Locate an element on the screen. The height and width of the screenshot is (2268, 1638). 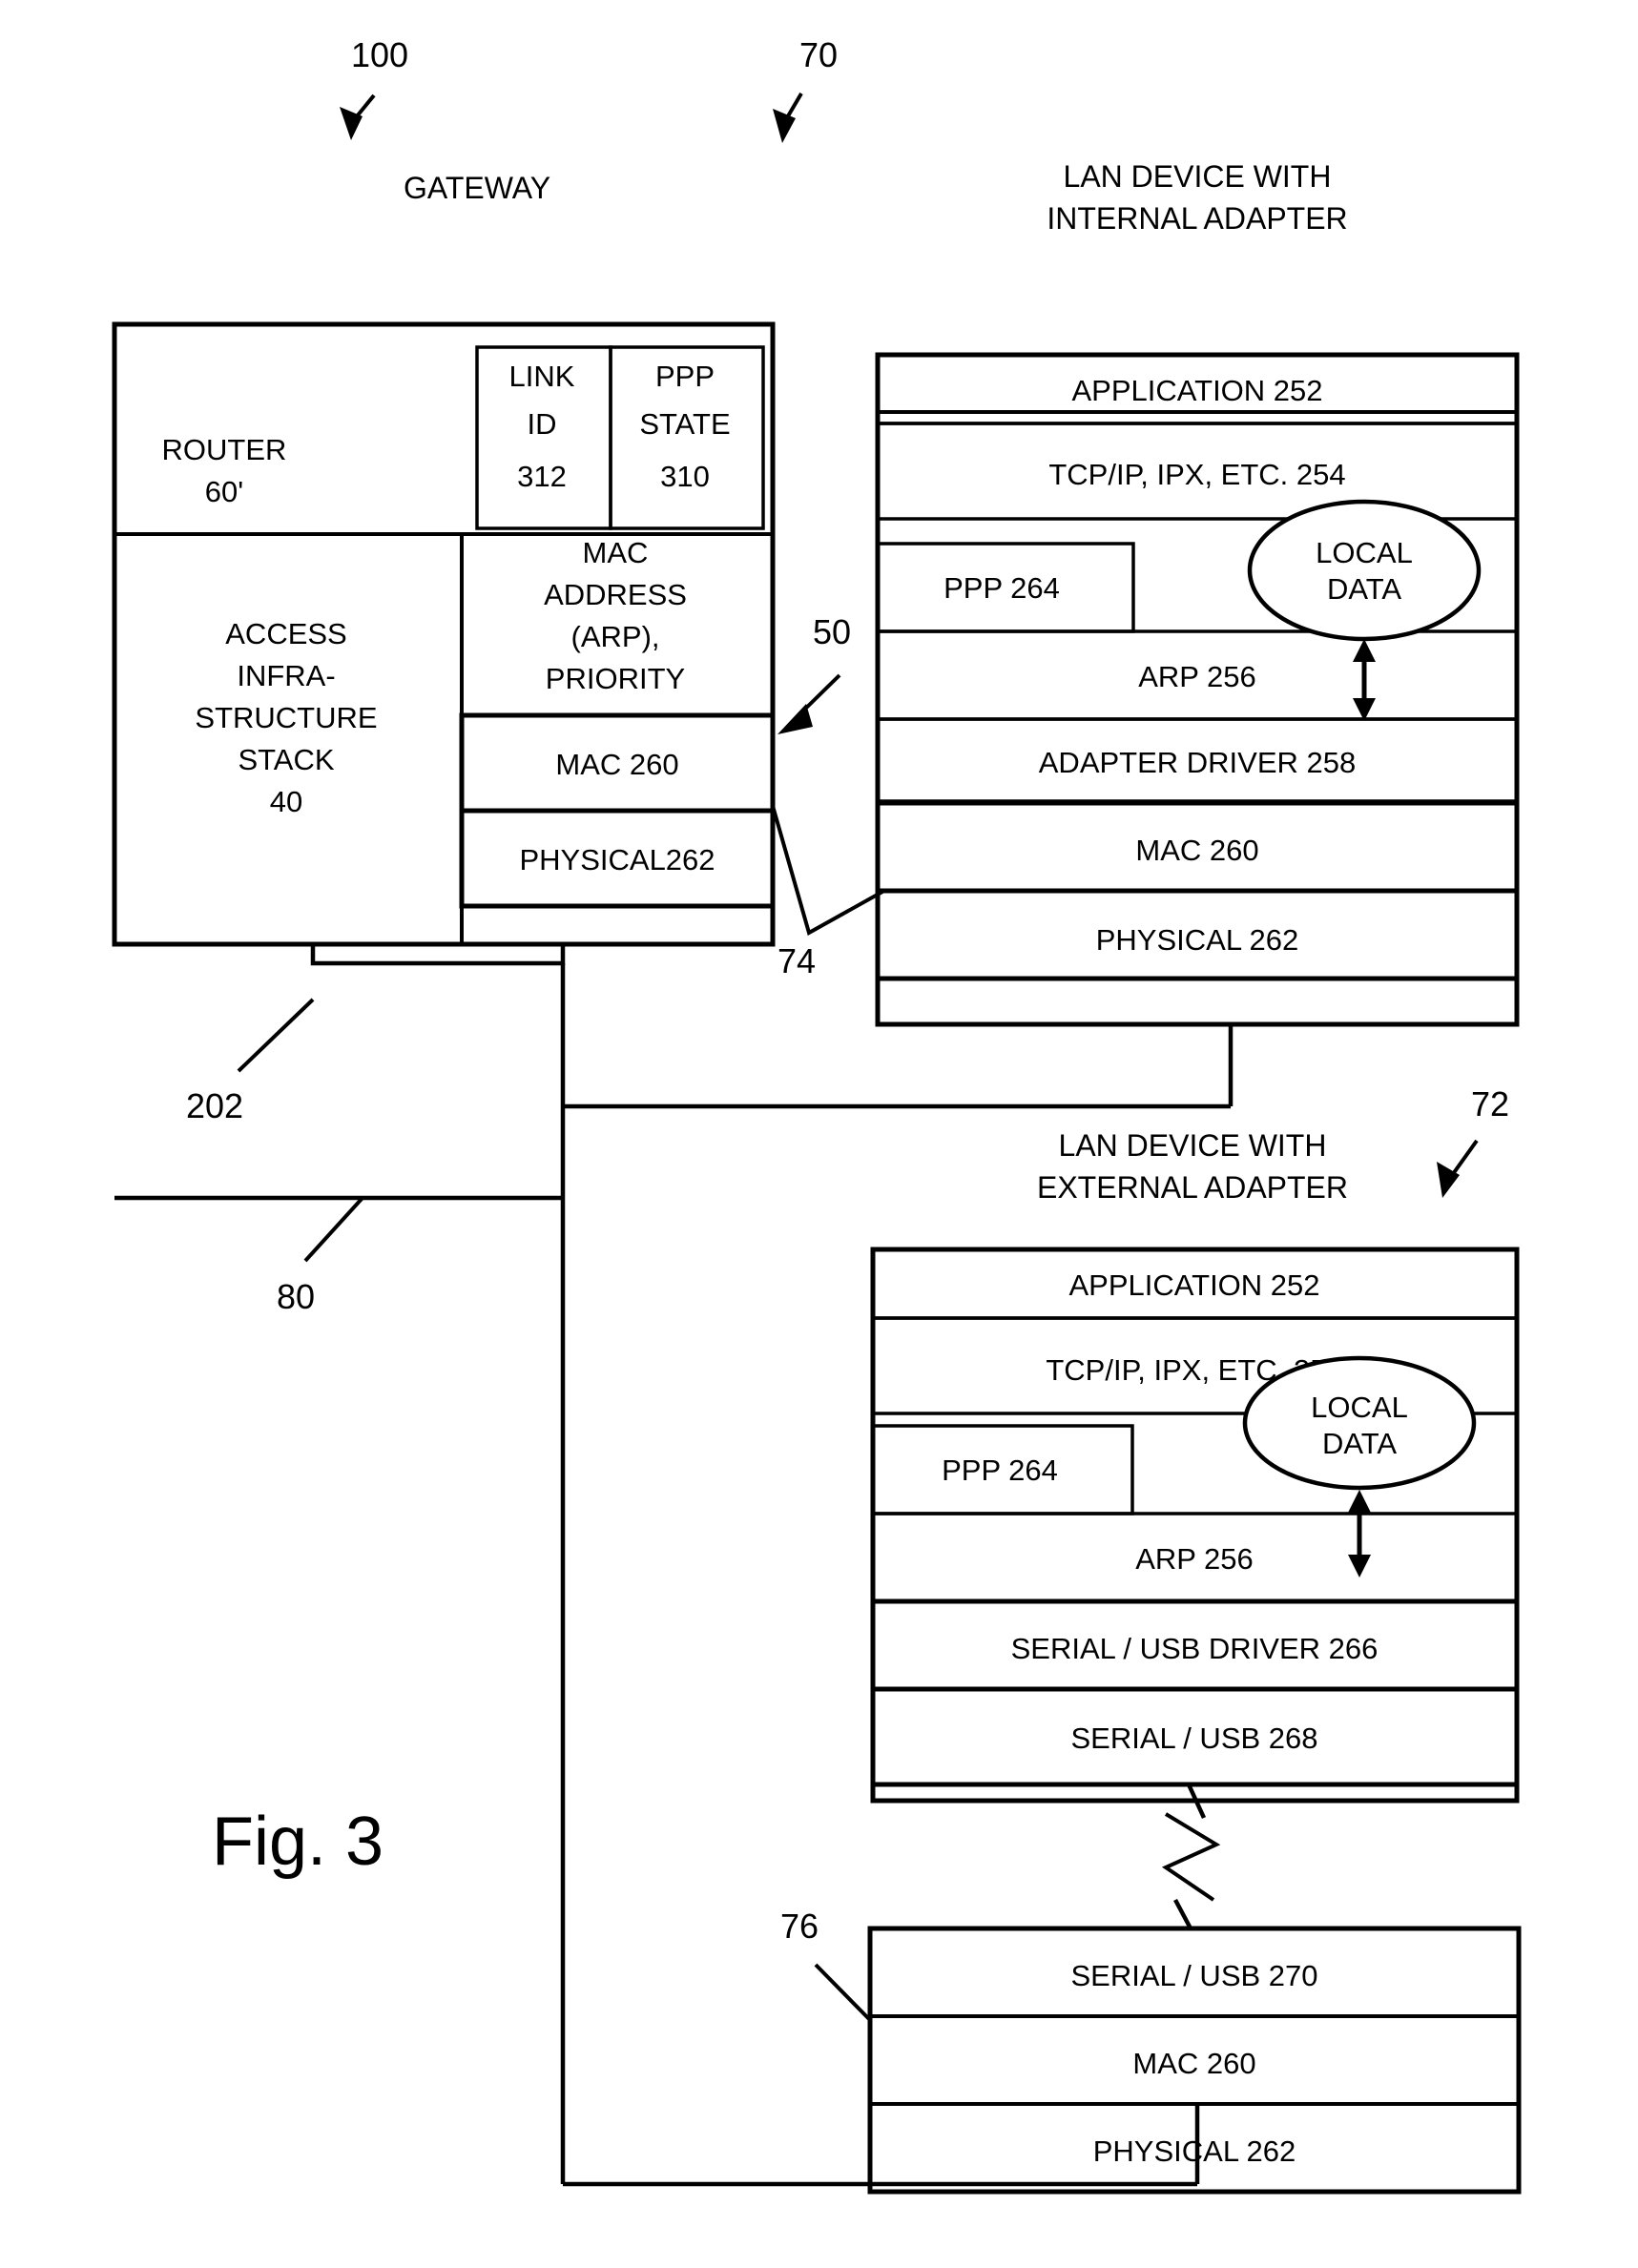
internal-ppp-label: PPP 264 is located at coordinates (1002, 588).